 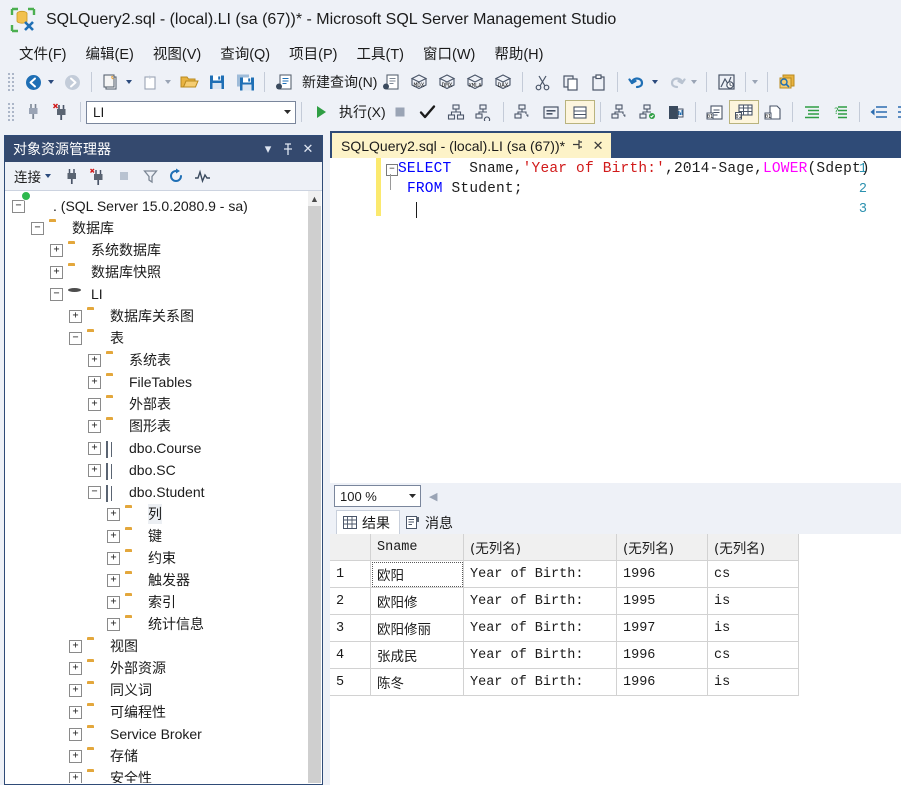 I want to click on increase-indent-icon, so click(x=897, y=112).